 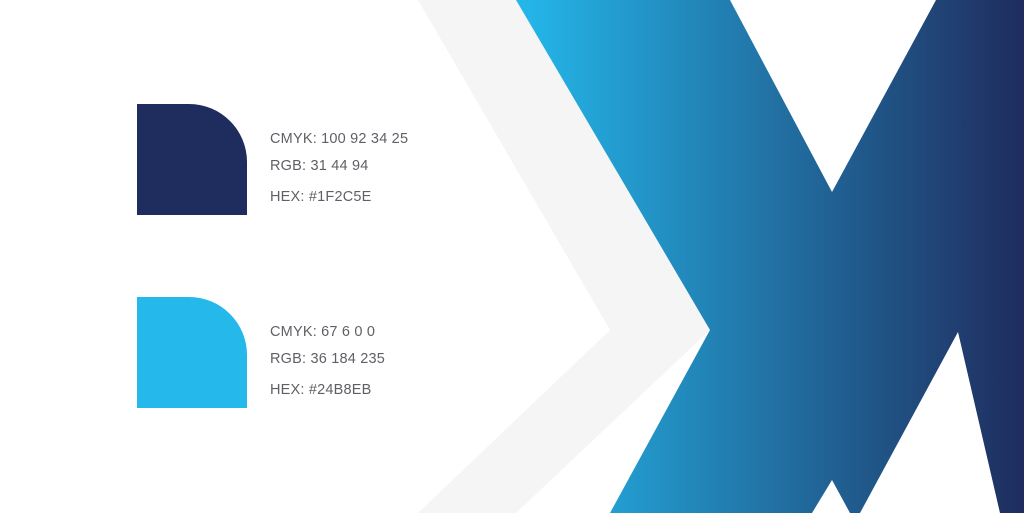 What do you see at coordinates (323, 332) in the screenshot?
I see `cmyk-value: CMYK: 67 6 0 0` at bounding box center [323, 332].